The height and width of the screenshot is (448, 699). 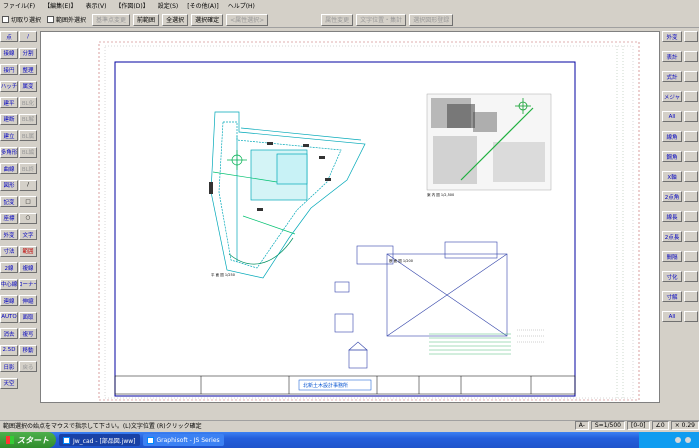 I want to click on left-tool-button: 図形, so click(x=9, y=185).